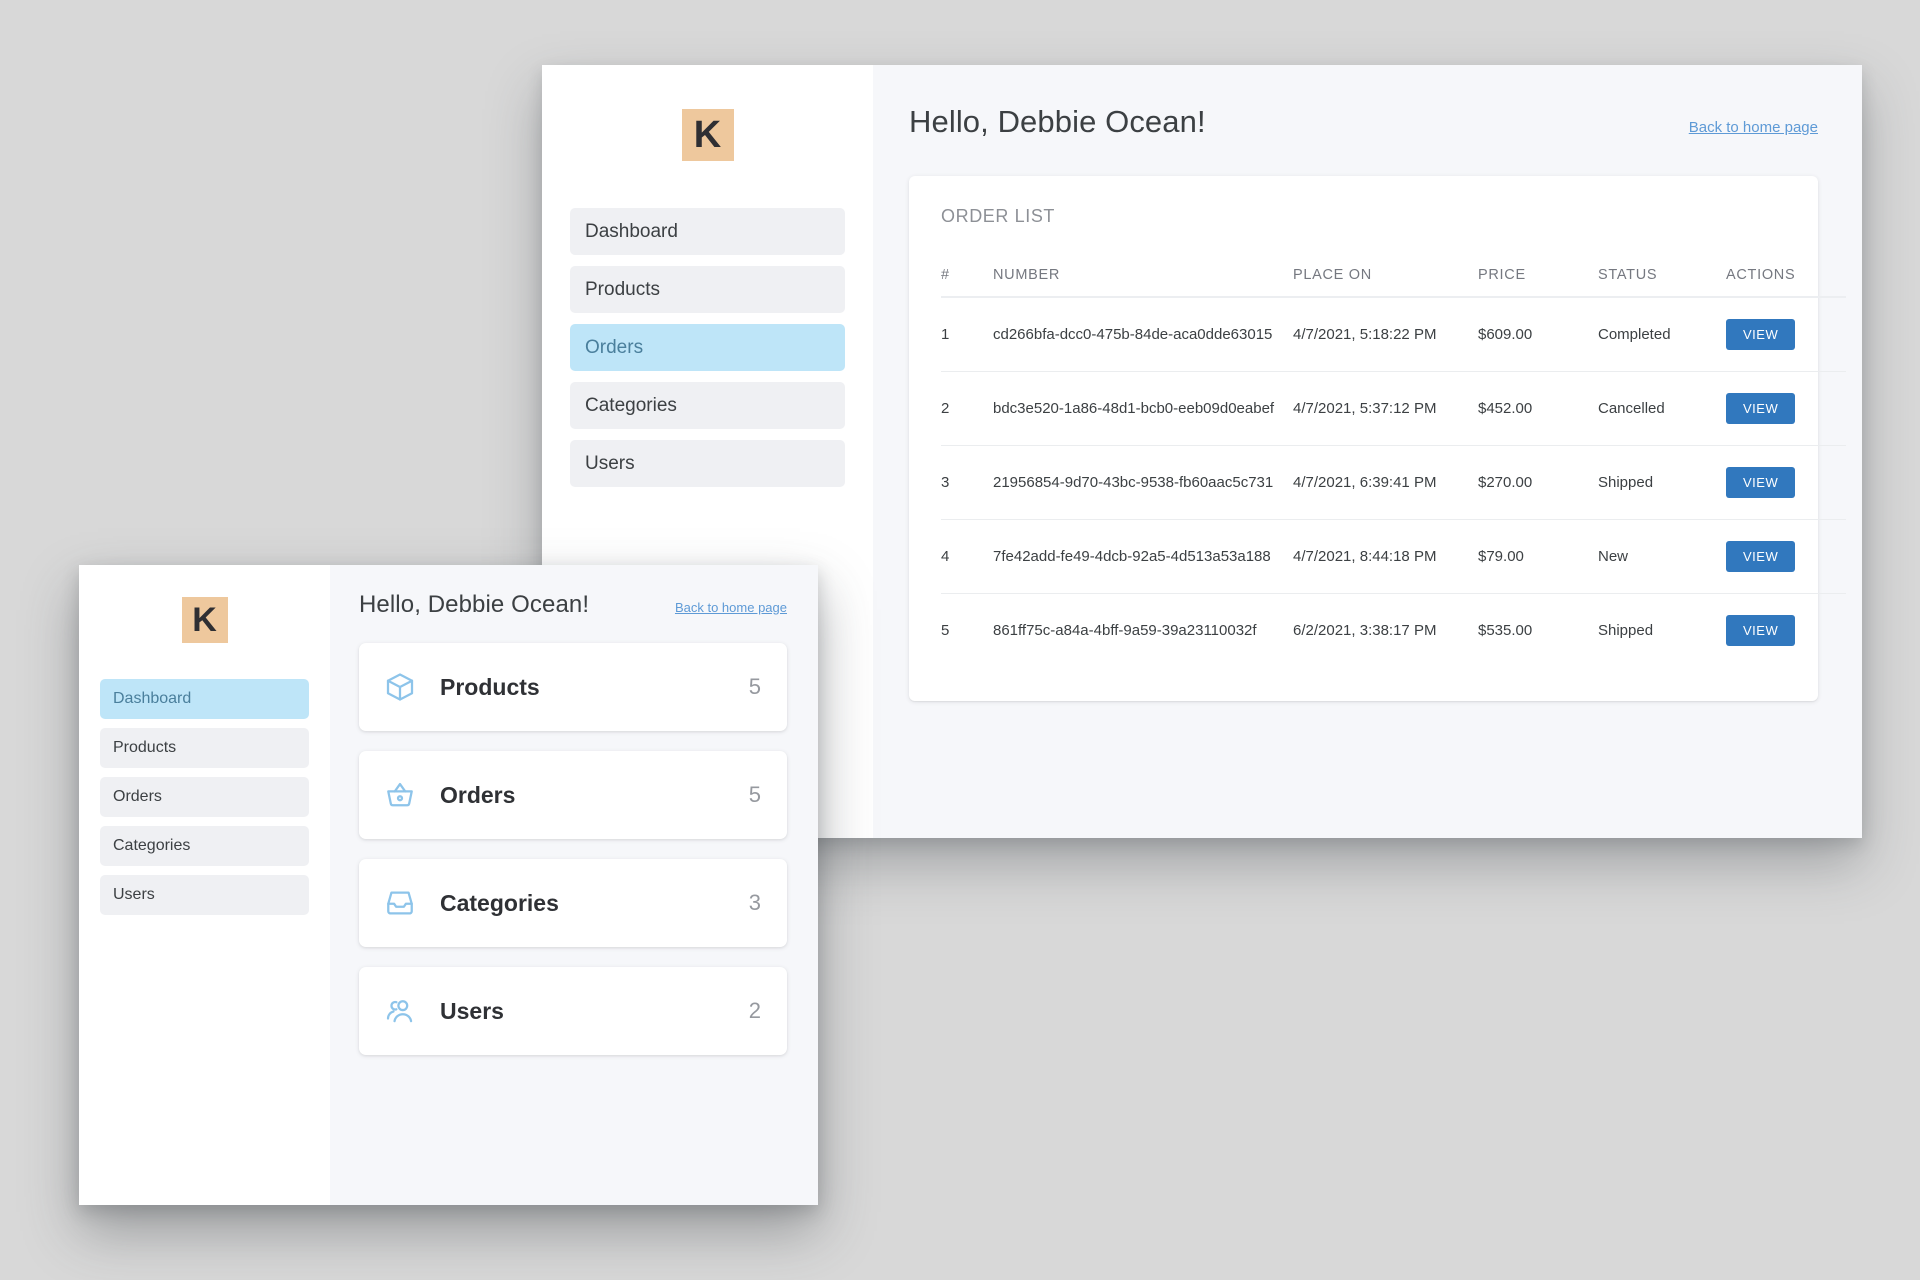 The width and height of the screenshot is (1920, 1280). I want to click on stat-card-label: Categories, so click(499, 902).